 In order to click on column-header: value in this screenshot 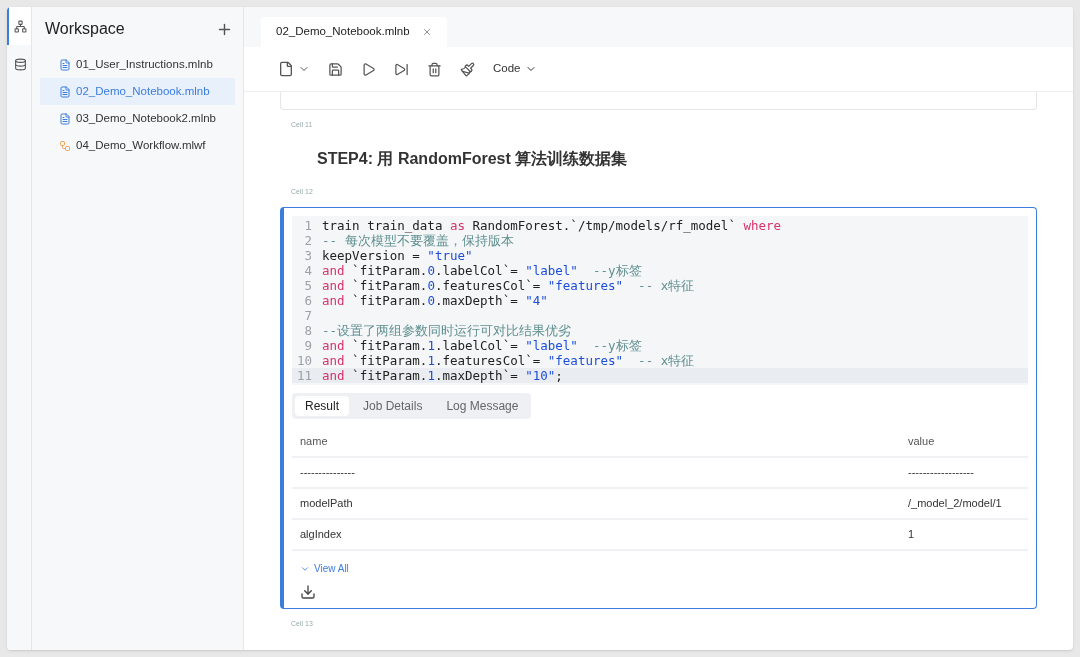, I will do `click(922, 442)`.